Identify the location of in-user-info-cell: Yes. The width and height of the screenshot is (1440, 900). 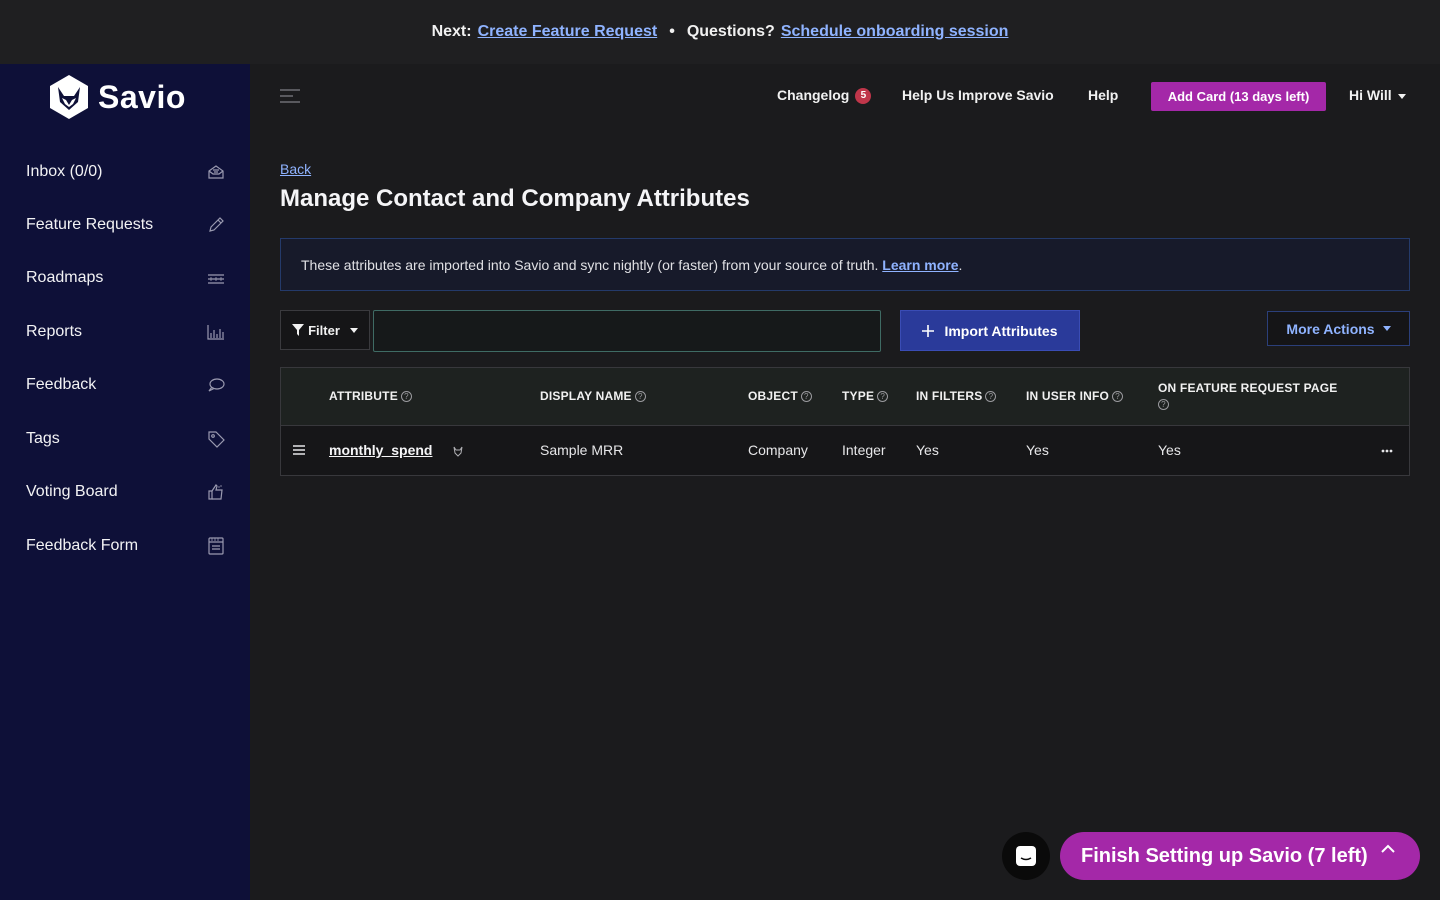
(1037, 450).